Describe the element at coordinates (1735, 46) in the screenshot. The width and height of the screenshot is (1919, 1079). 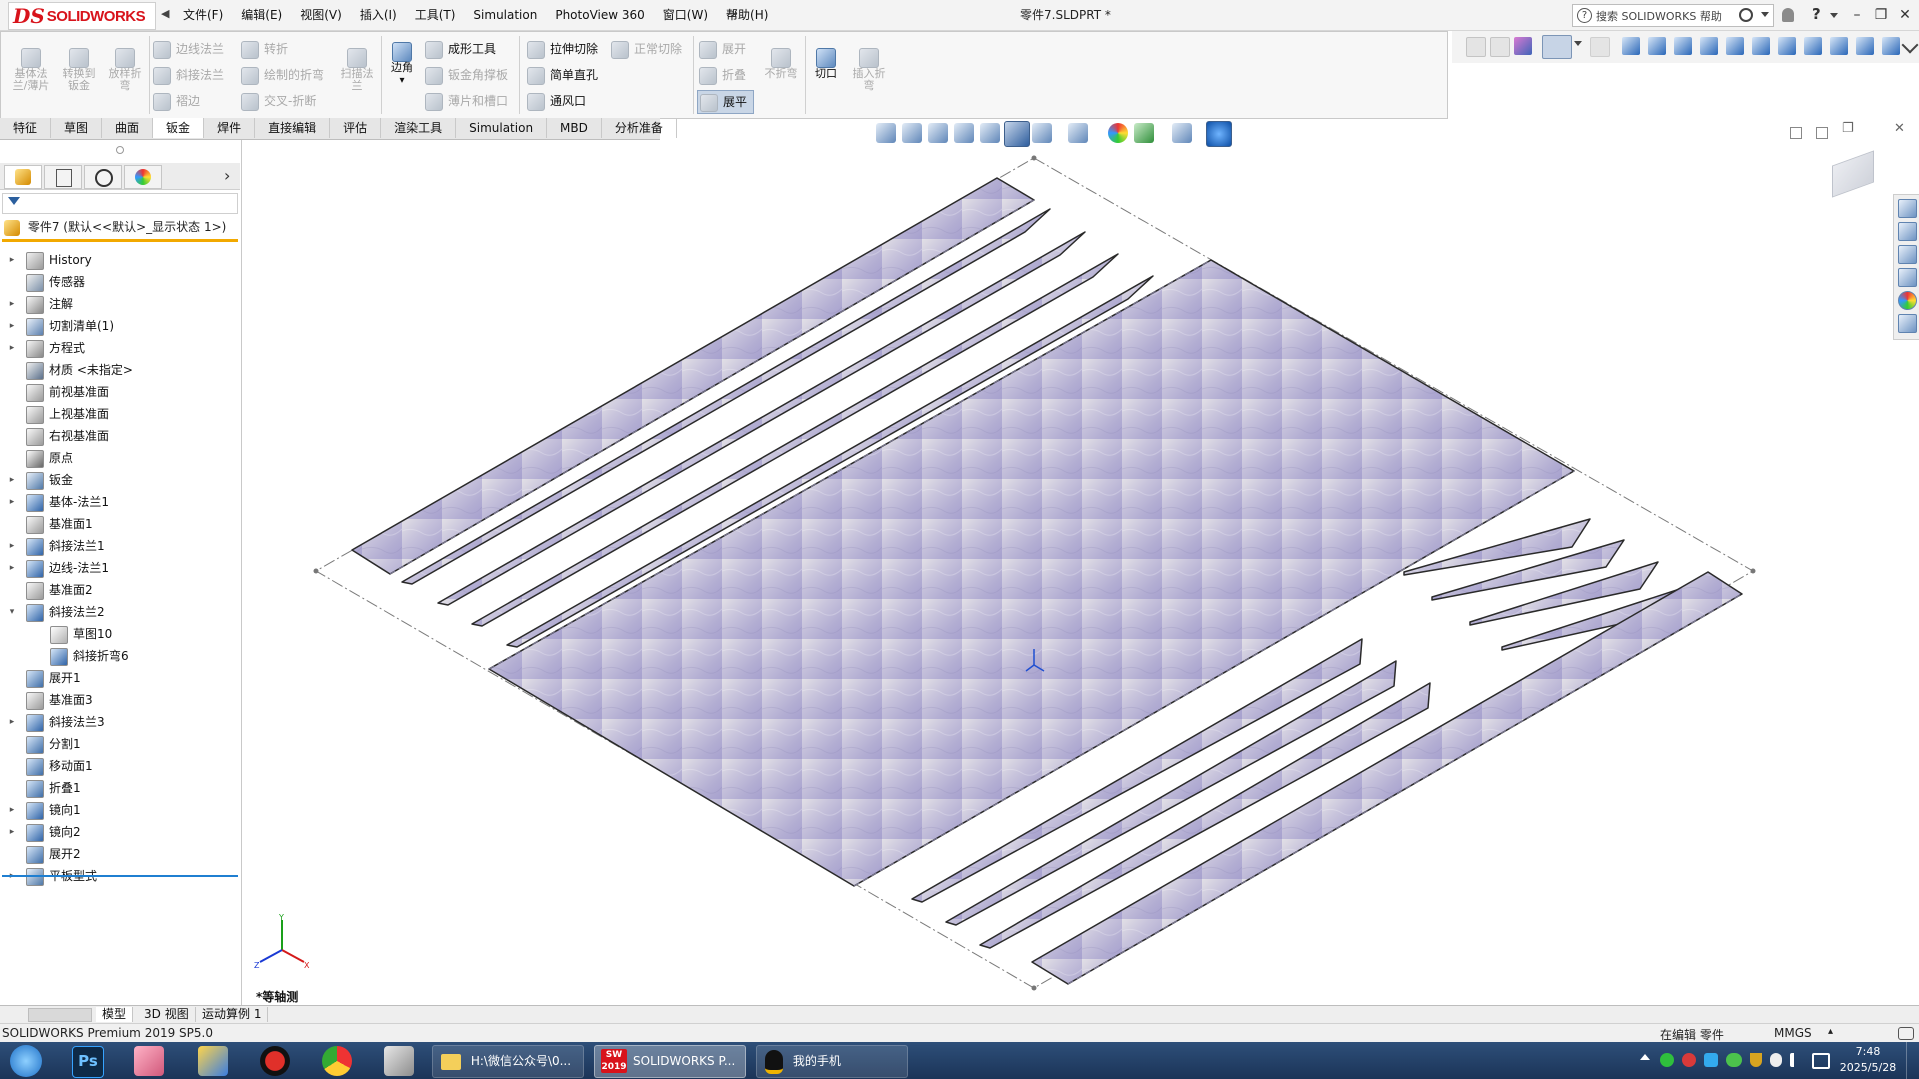
I see `body-icon` at that location.